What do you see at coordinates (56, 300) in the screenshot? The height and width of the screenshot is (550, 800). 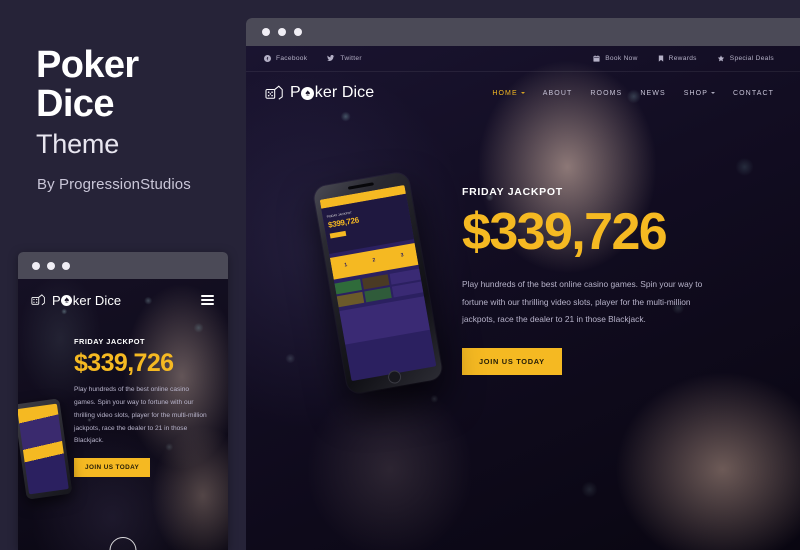 I see `mobile-brand-text-before: P` at bounding box center [56, 300].